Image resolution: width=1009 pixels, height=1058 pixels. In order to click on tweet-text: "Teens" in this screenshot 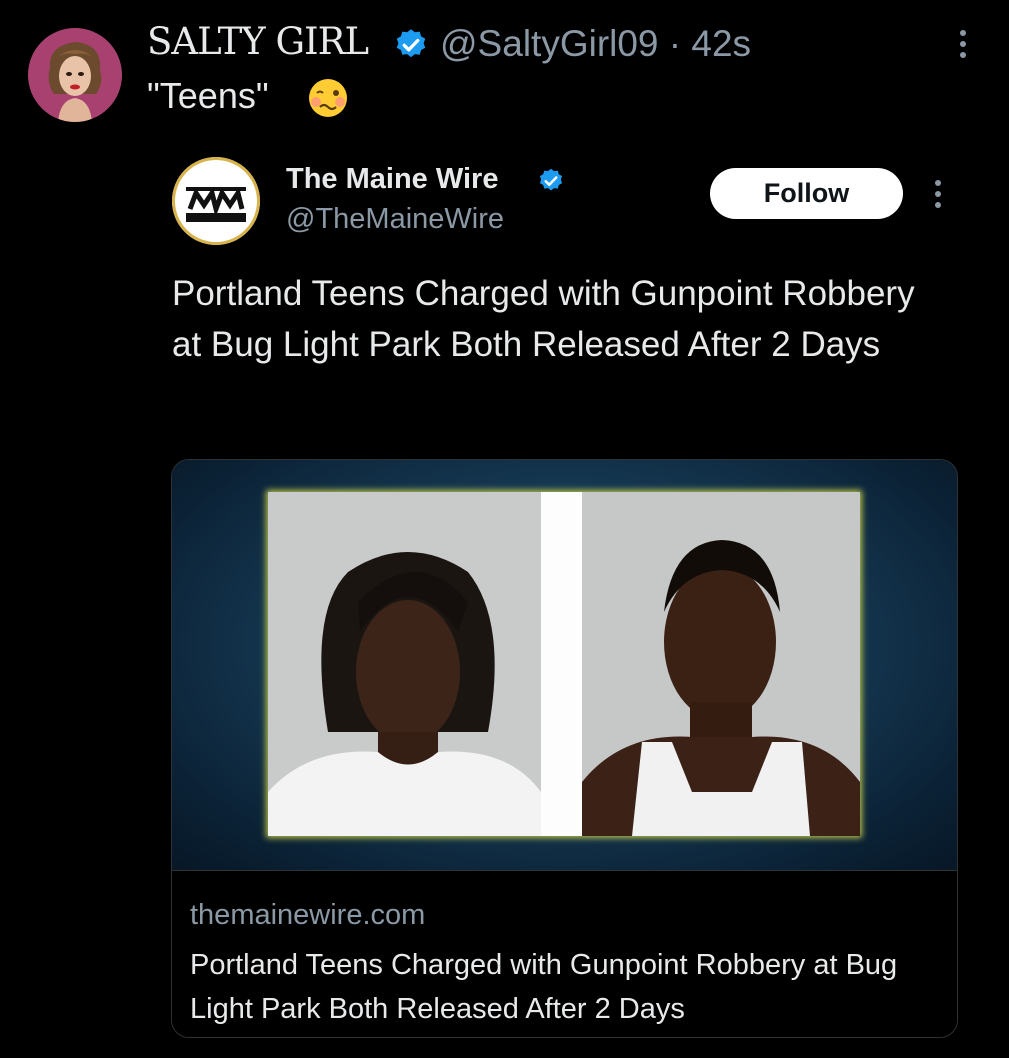, I will do `click(208, 95)`.